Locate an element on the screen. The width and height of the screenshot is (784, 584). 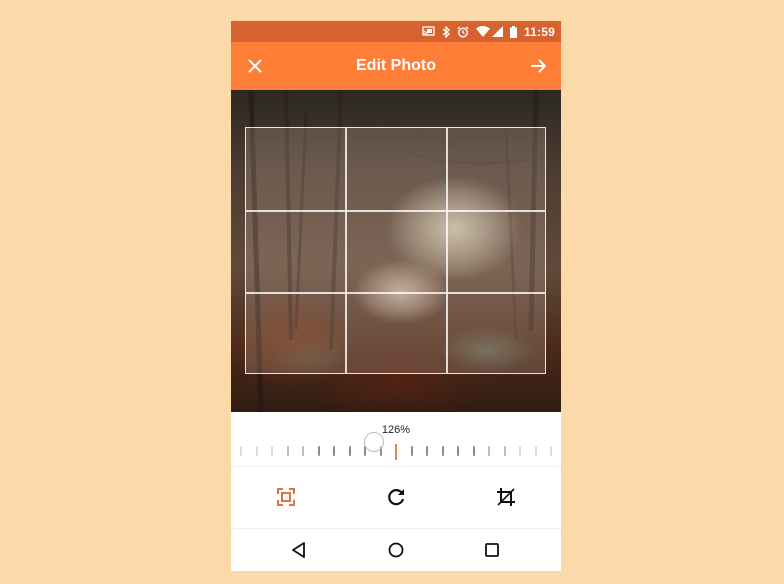
status-time: 11:59 is located at coordinates (539, 31).